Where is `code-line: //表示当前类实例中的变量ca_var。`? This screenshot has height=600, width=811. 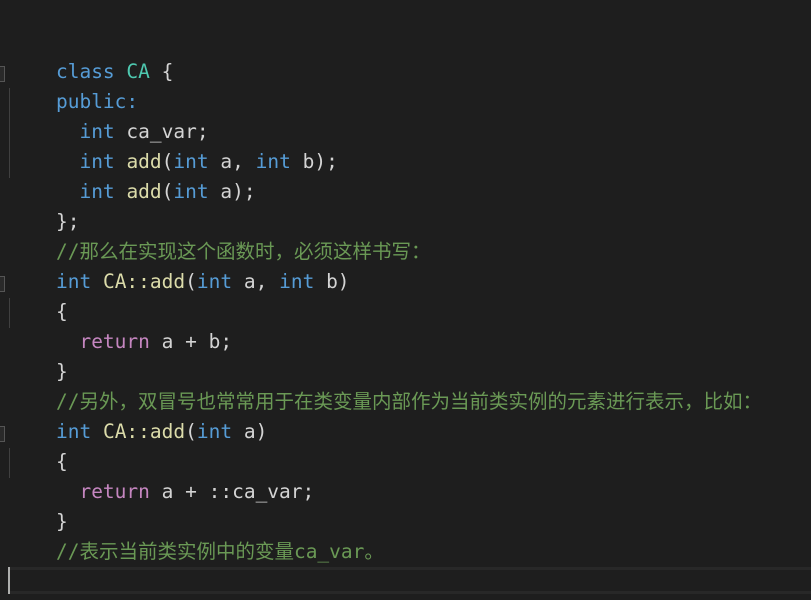
code-line: //表示当前类实例中的变量ca_var。 is located at coordinates (196, 535).